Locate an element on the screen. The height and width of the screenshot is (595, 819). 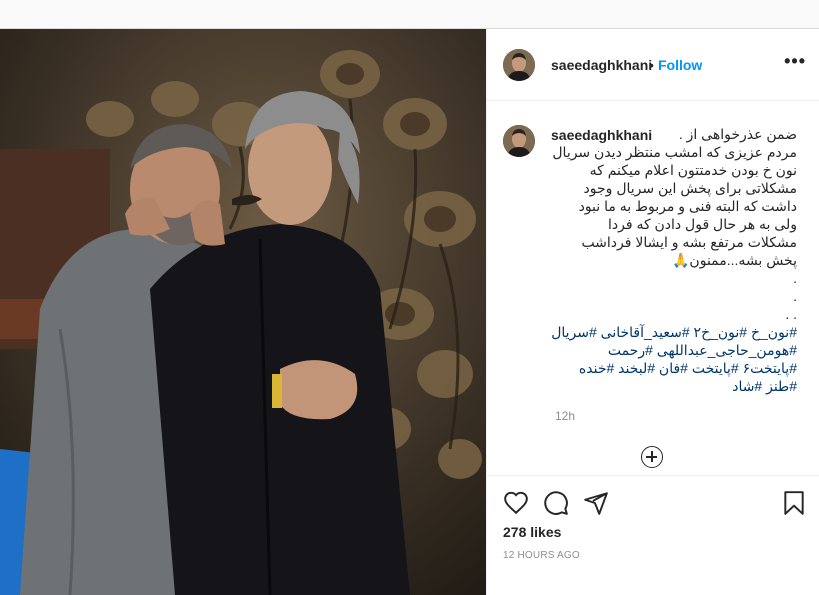
post-header: saeedaghkhani • Follow ••• is located at coordinates (653, 65).